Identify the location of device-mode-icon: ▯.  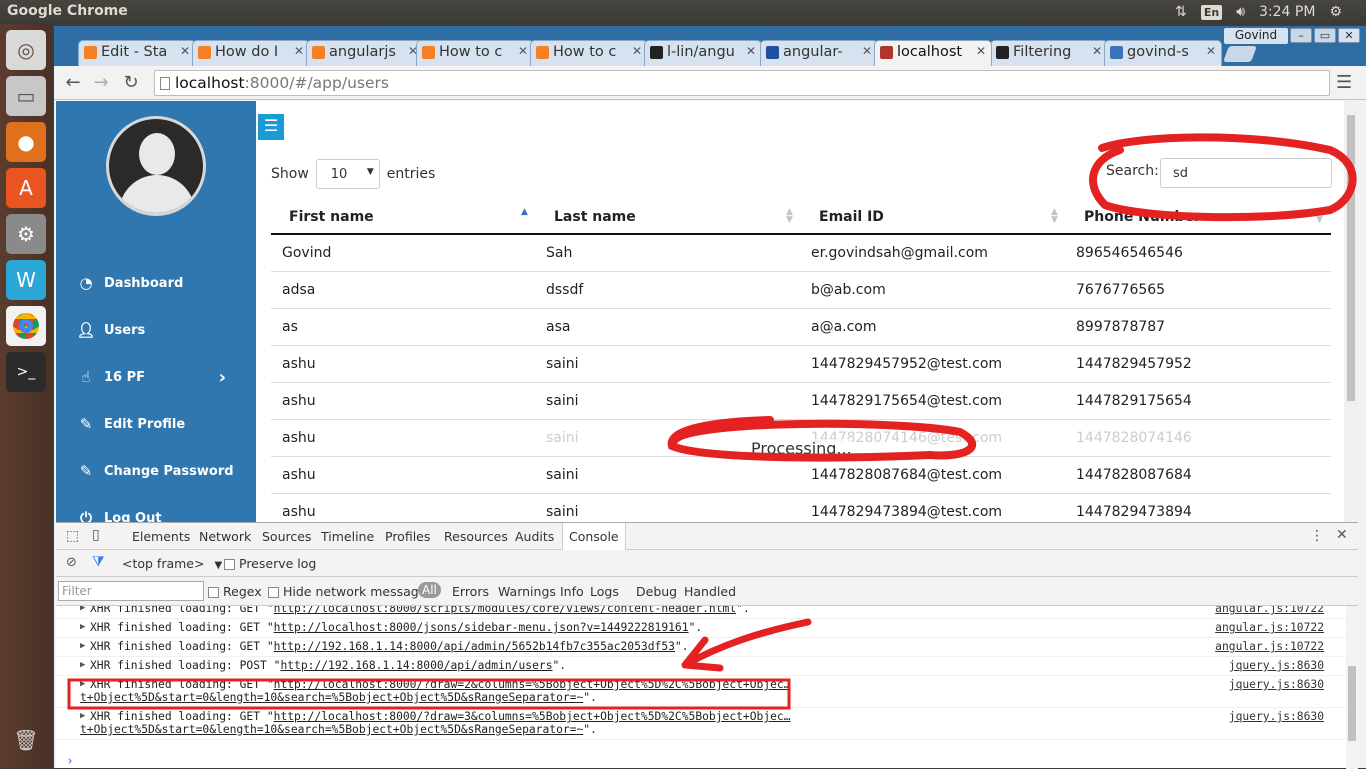
(96, 535).